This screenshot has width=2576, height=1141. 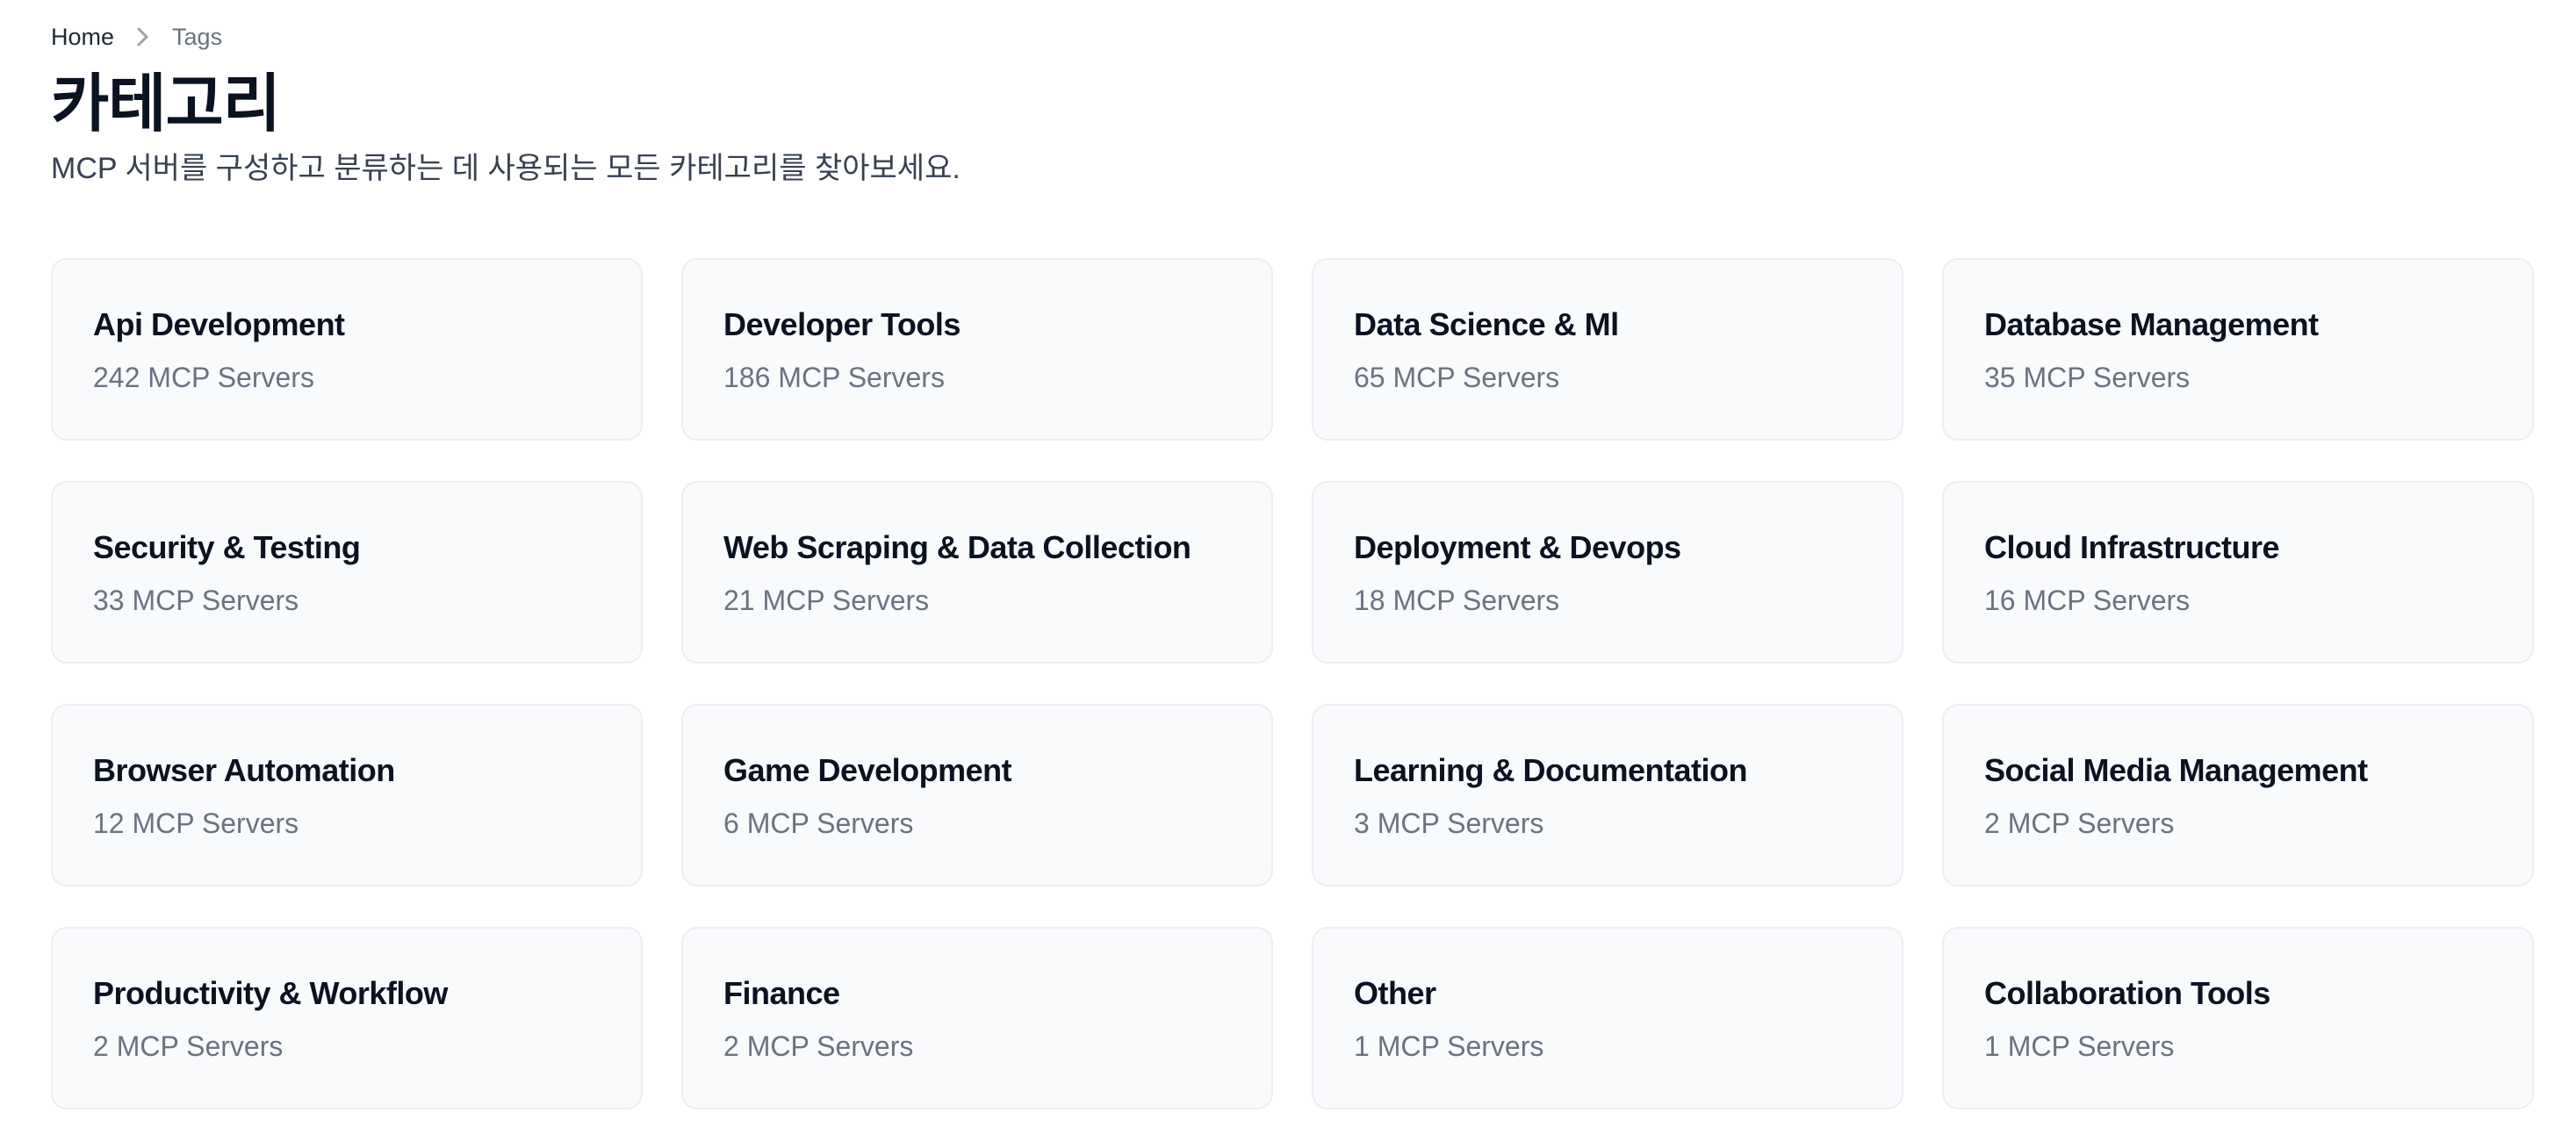 What do you see at coordinates (2087, 600) in the screenshot?
I see `category-count: 16 MCP Servers` at bounding box center [2087, 600].